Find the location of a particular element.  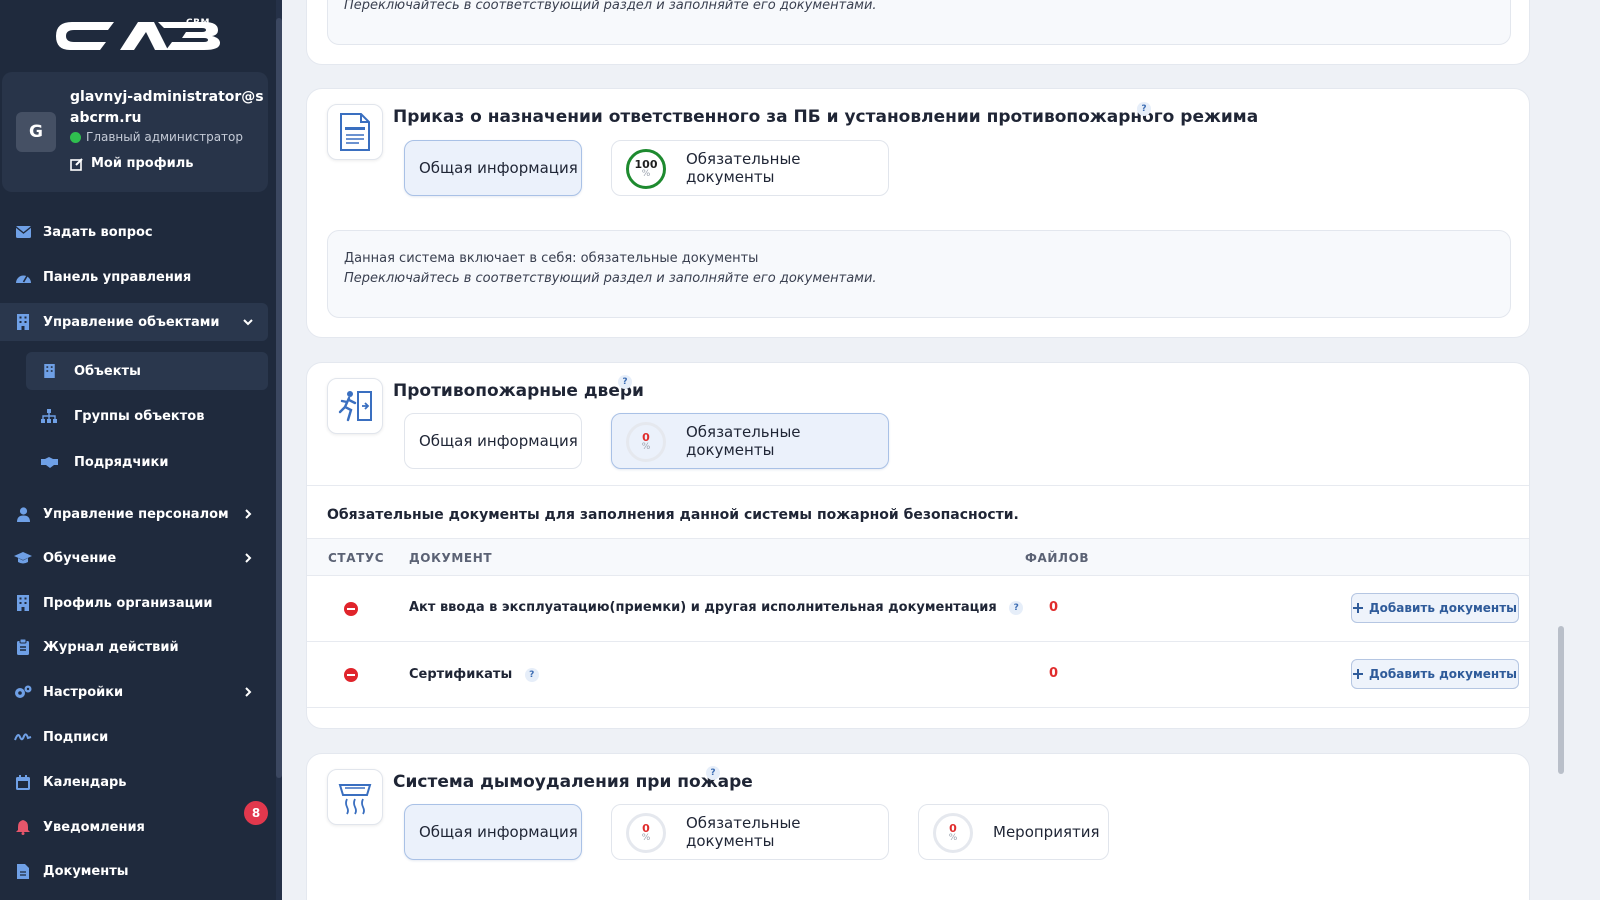

nav-ask-question: Задать вопрос is located at coordinates (134, 232).